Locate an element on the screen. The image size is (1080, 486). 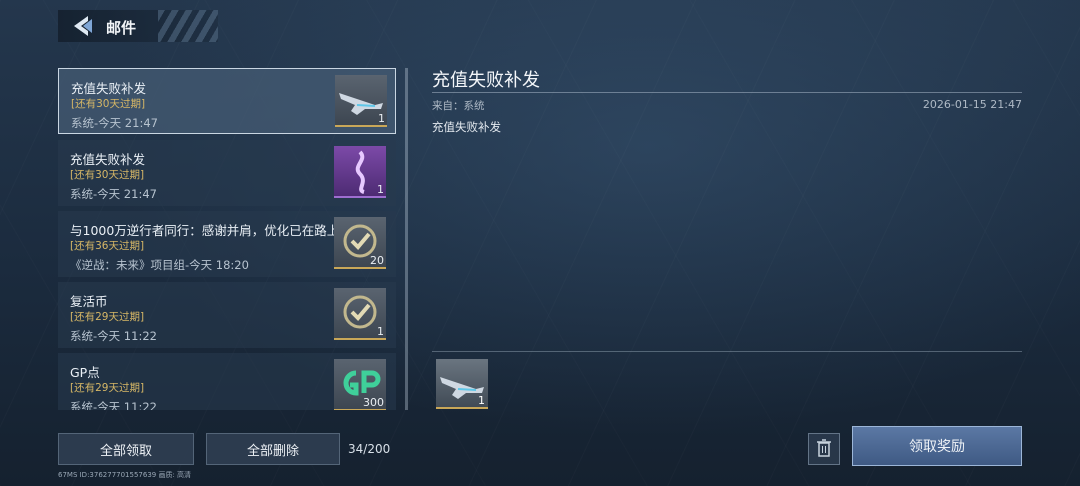
check-coin-icon: 1 is located at coordinates (360, 314).